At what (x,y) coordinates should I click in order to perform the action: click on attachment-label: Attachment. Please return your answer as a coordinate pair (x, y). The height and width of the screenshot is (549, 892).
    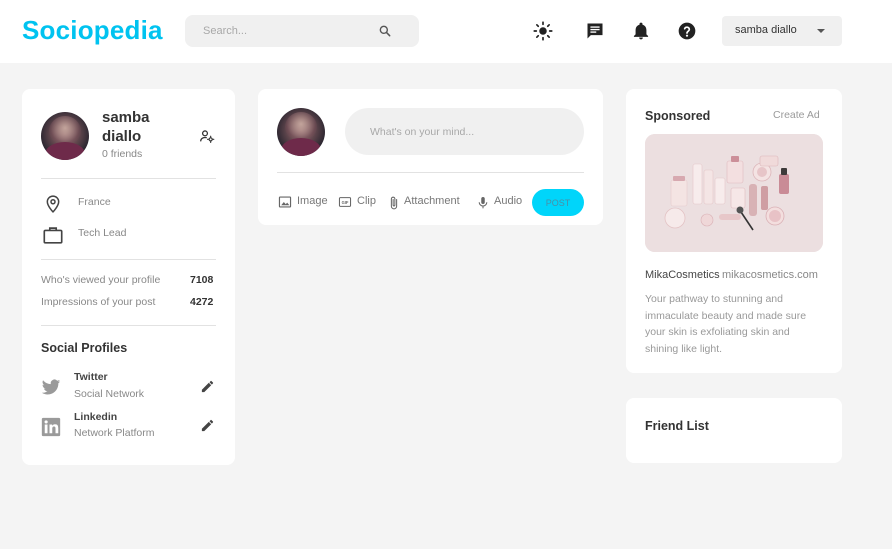
    Looking at the image, I should click on (432, 201).